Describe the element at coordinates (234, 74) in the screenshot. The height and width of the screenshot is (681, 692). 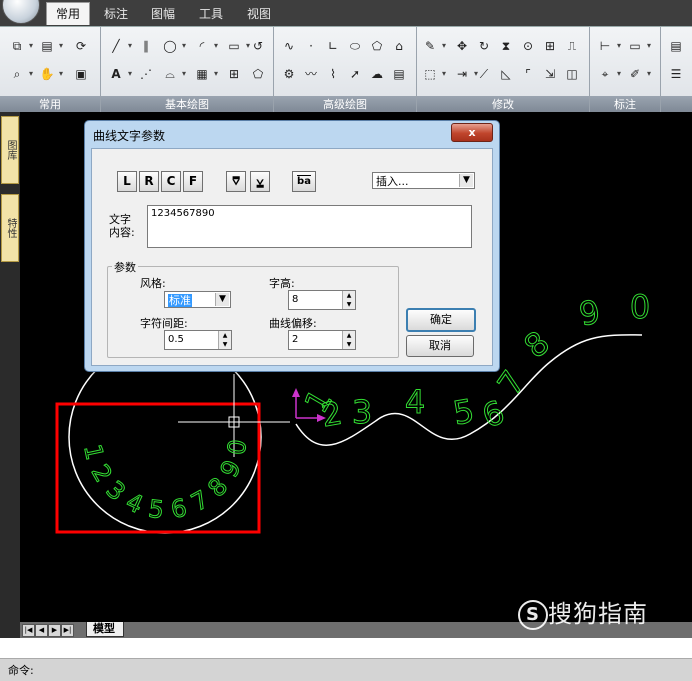
I see `block-icon: ⊞` at that location.